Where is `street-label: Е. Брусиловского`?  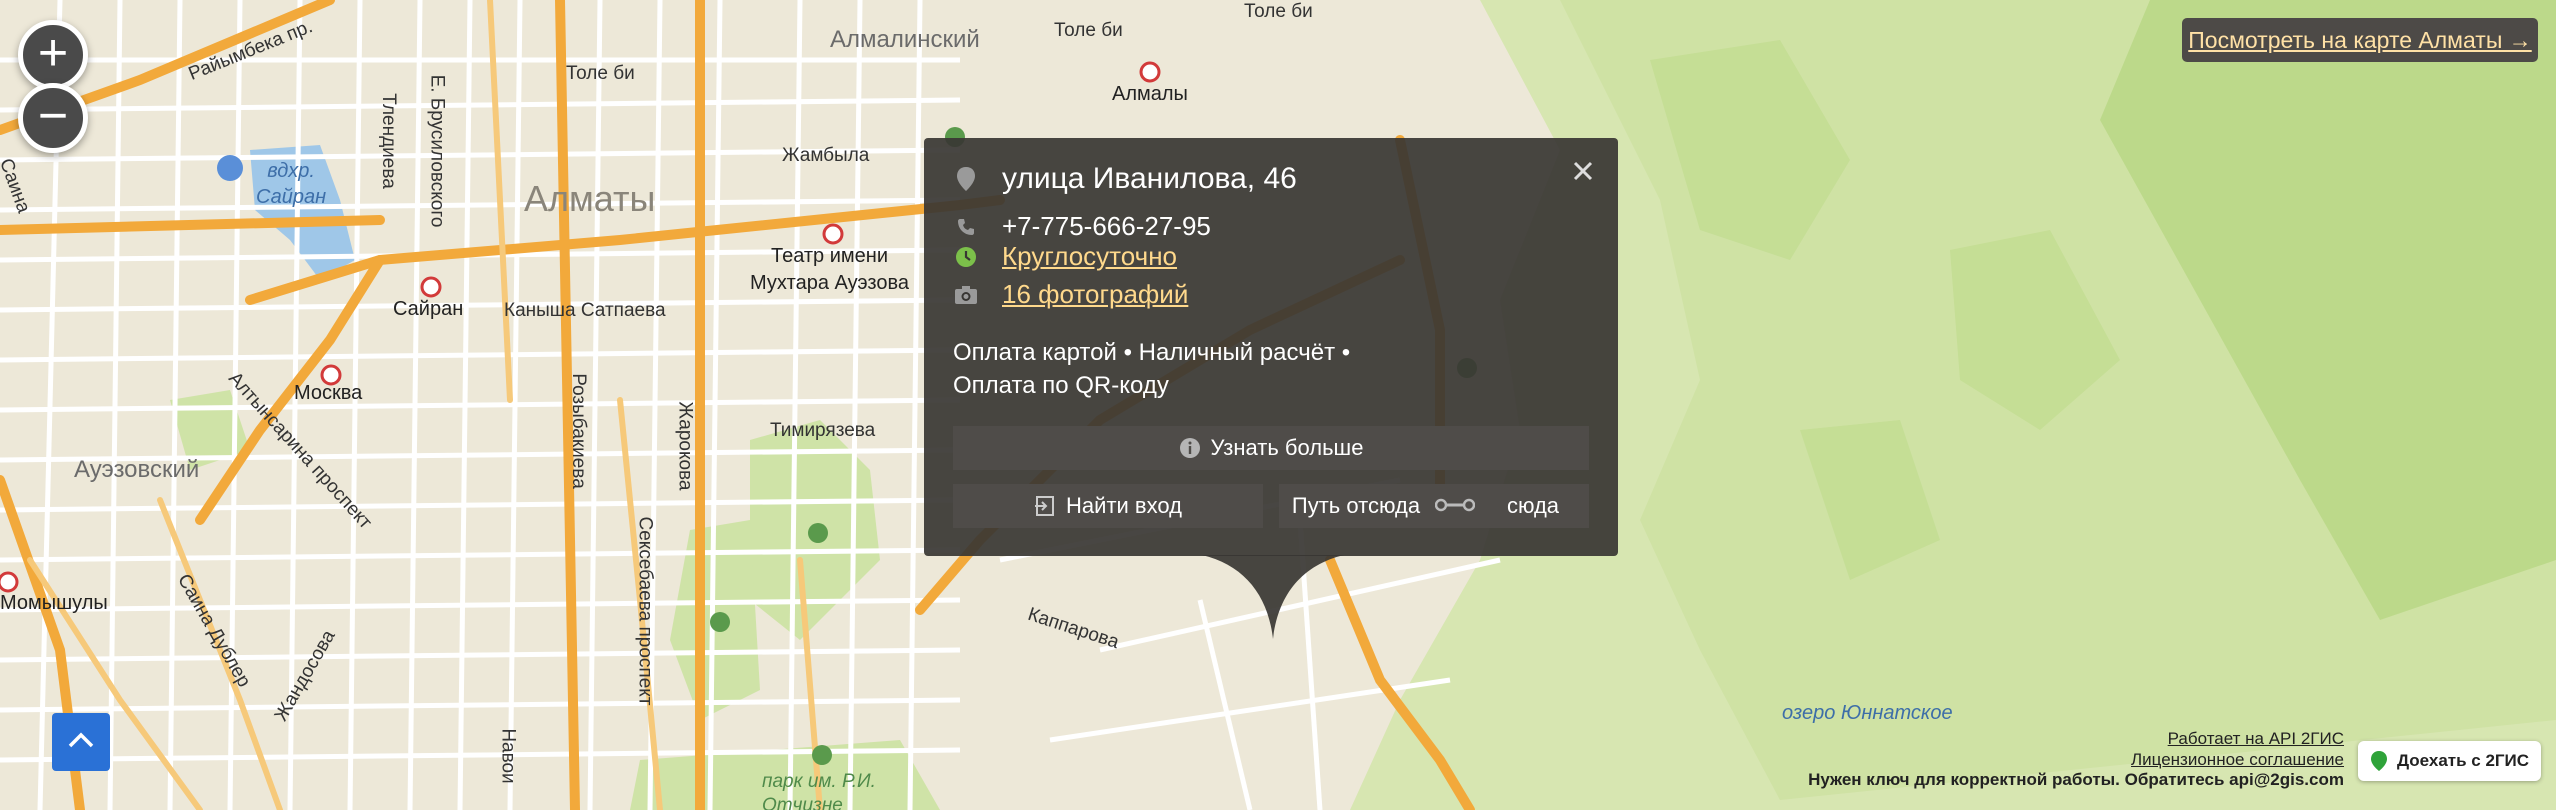
street-label: Е. Брусиловского is located at coordinates (437, 151).